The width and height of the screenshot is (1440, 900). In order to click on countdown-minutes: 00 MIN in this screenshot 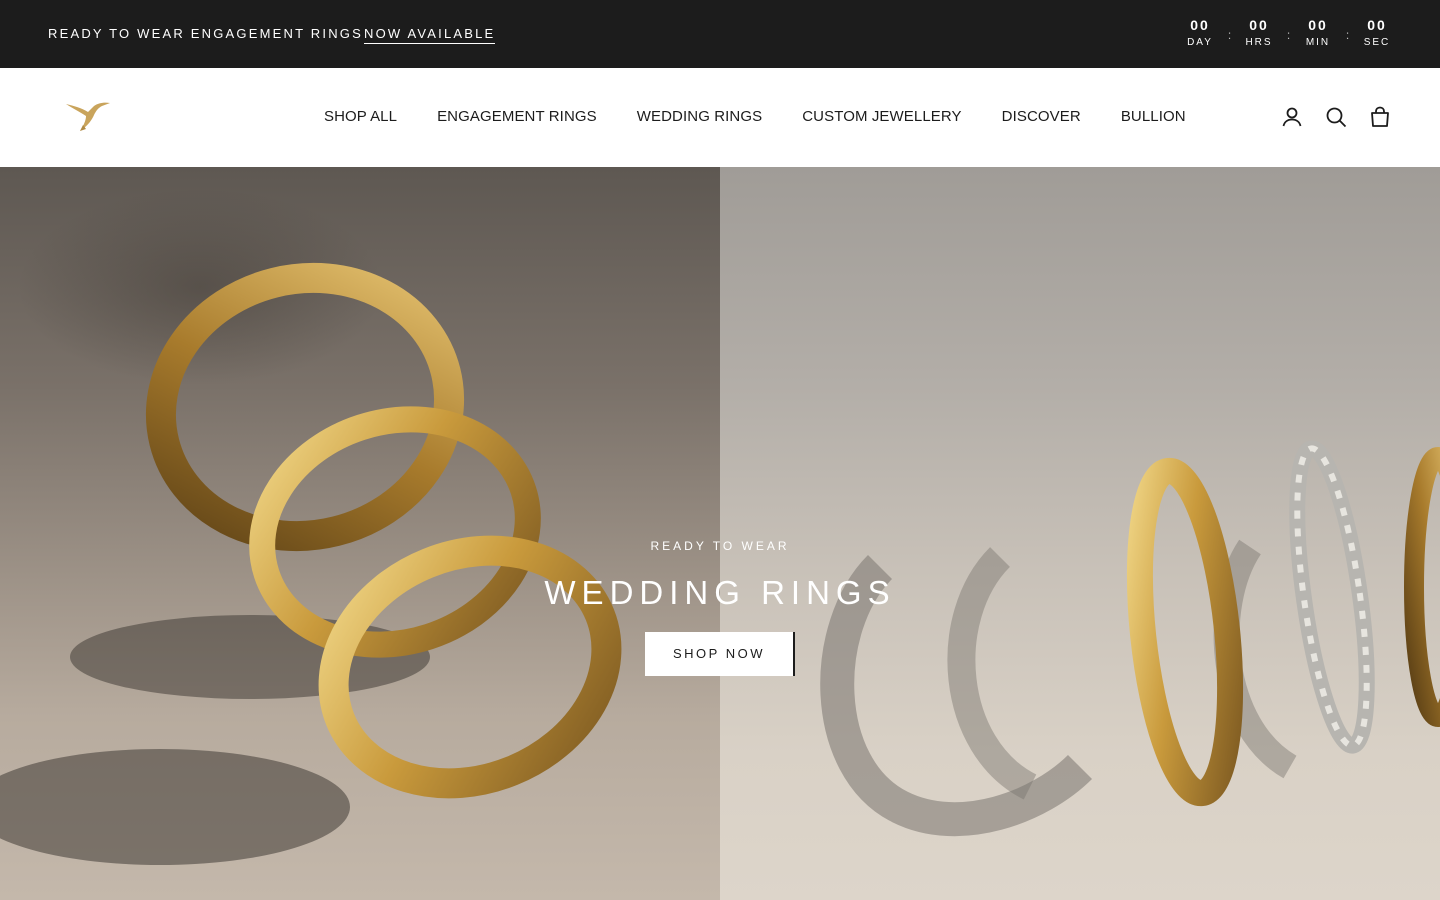, I will do `click(1318, 34)`.